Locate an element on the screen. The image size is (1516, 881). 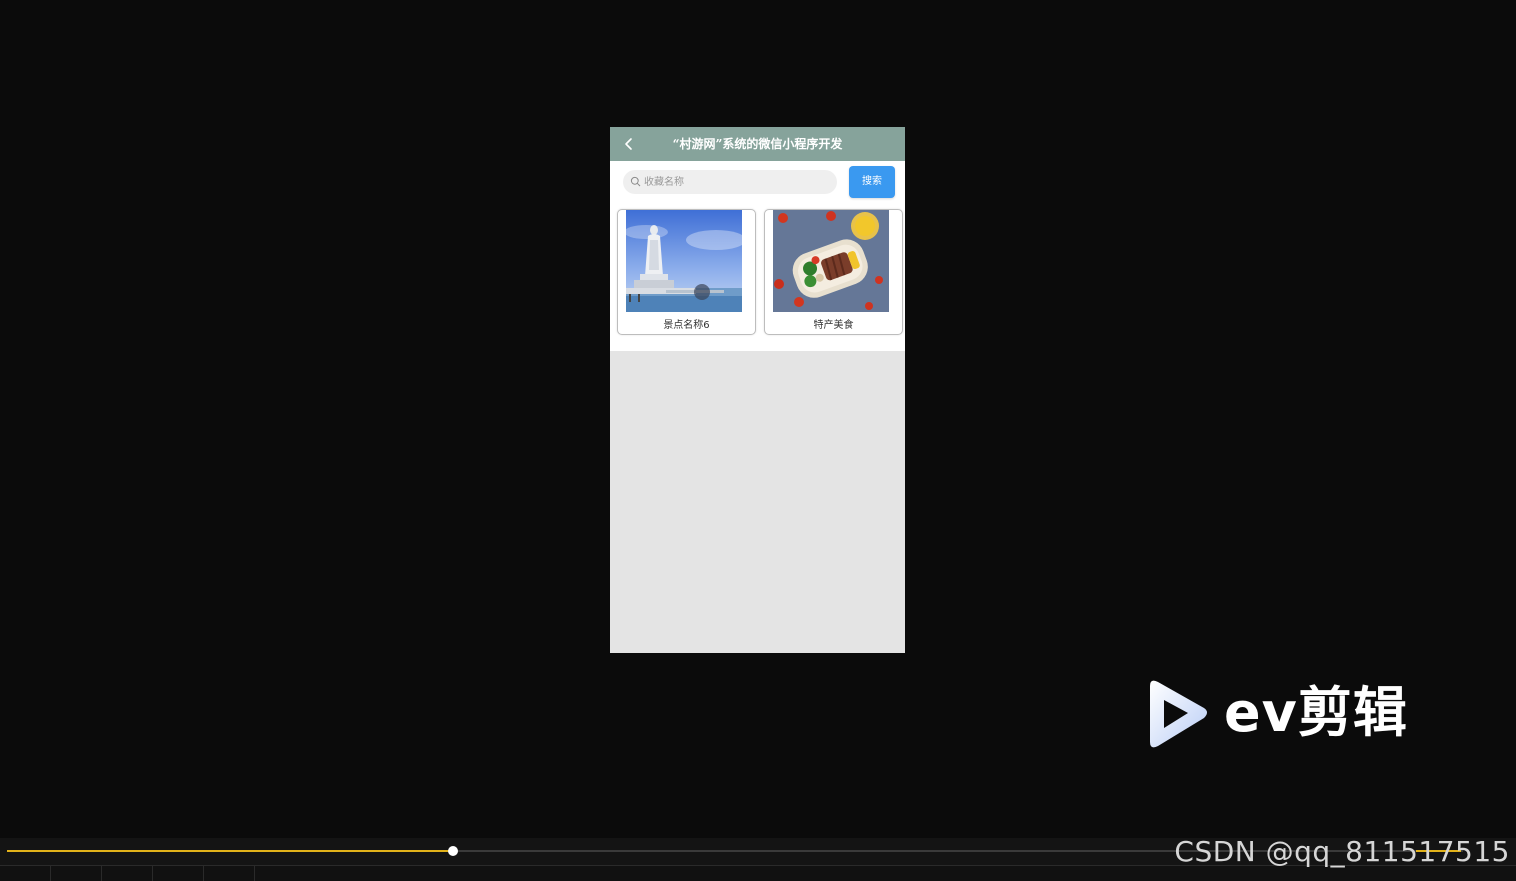
page-title: “村游网”系统的微信小程序开发 is located at coordinates (757, 144).